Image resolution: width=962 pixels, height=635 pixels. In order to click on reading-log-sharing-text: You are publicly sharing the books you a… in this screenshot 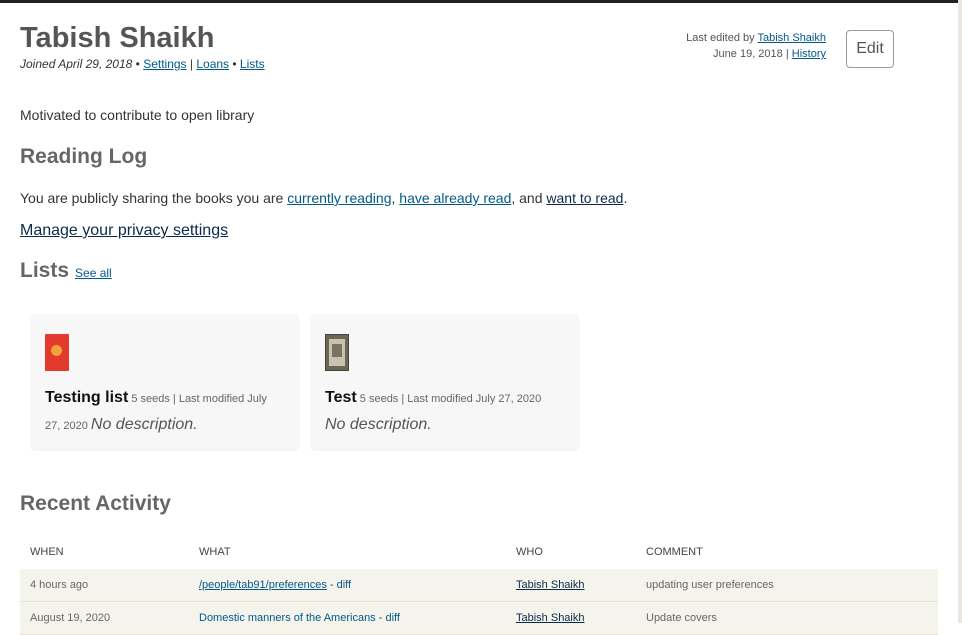, I will do `click(323, 198)`.